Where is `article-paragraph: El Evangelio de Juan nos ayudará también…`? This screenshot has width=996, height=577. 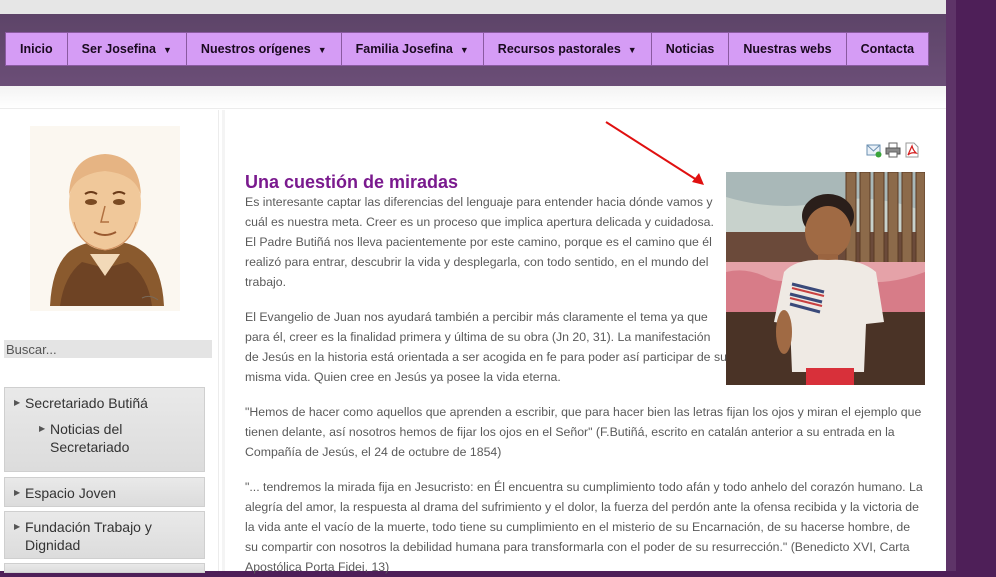
article-paragraph: El Evangelio de Juan nos ayudará también… is located at coordinates (486, 347).